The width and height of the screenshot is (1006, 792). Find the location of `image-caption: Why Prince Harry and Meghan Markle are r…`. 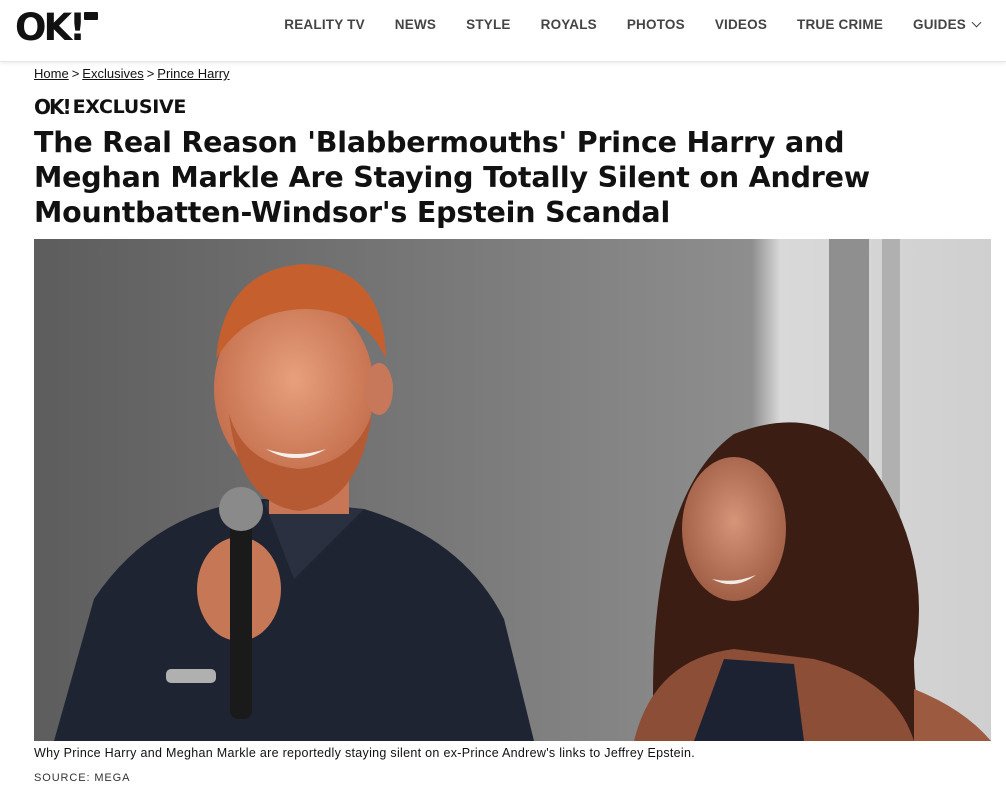

image-caption: Why Prince Harry and Meghan Markle are r… is located at coordinates (365, 753).